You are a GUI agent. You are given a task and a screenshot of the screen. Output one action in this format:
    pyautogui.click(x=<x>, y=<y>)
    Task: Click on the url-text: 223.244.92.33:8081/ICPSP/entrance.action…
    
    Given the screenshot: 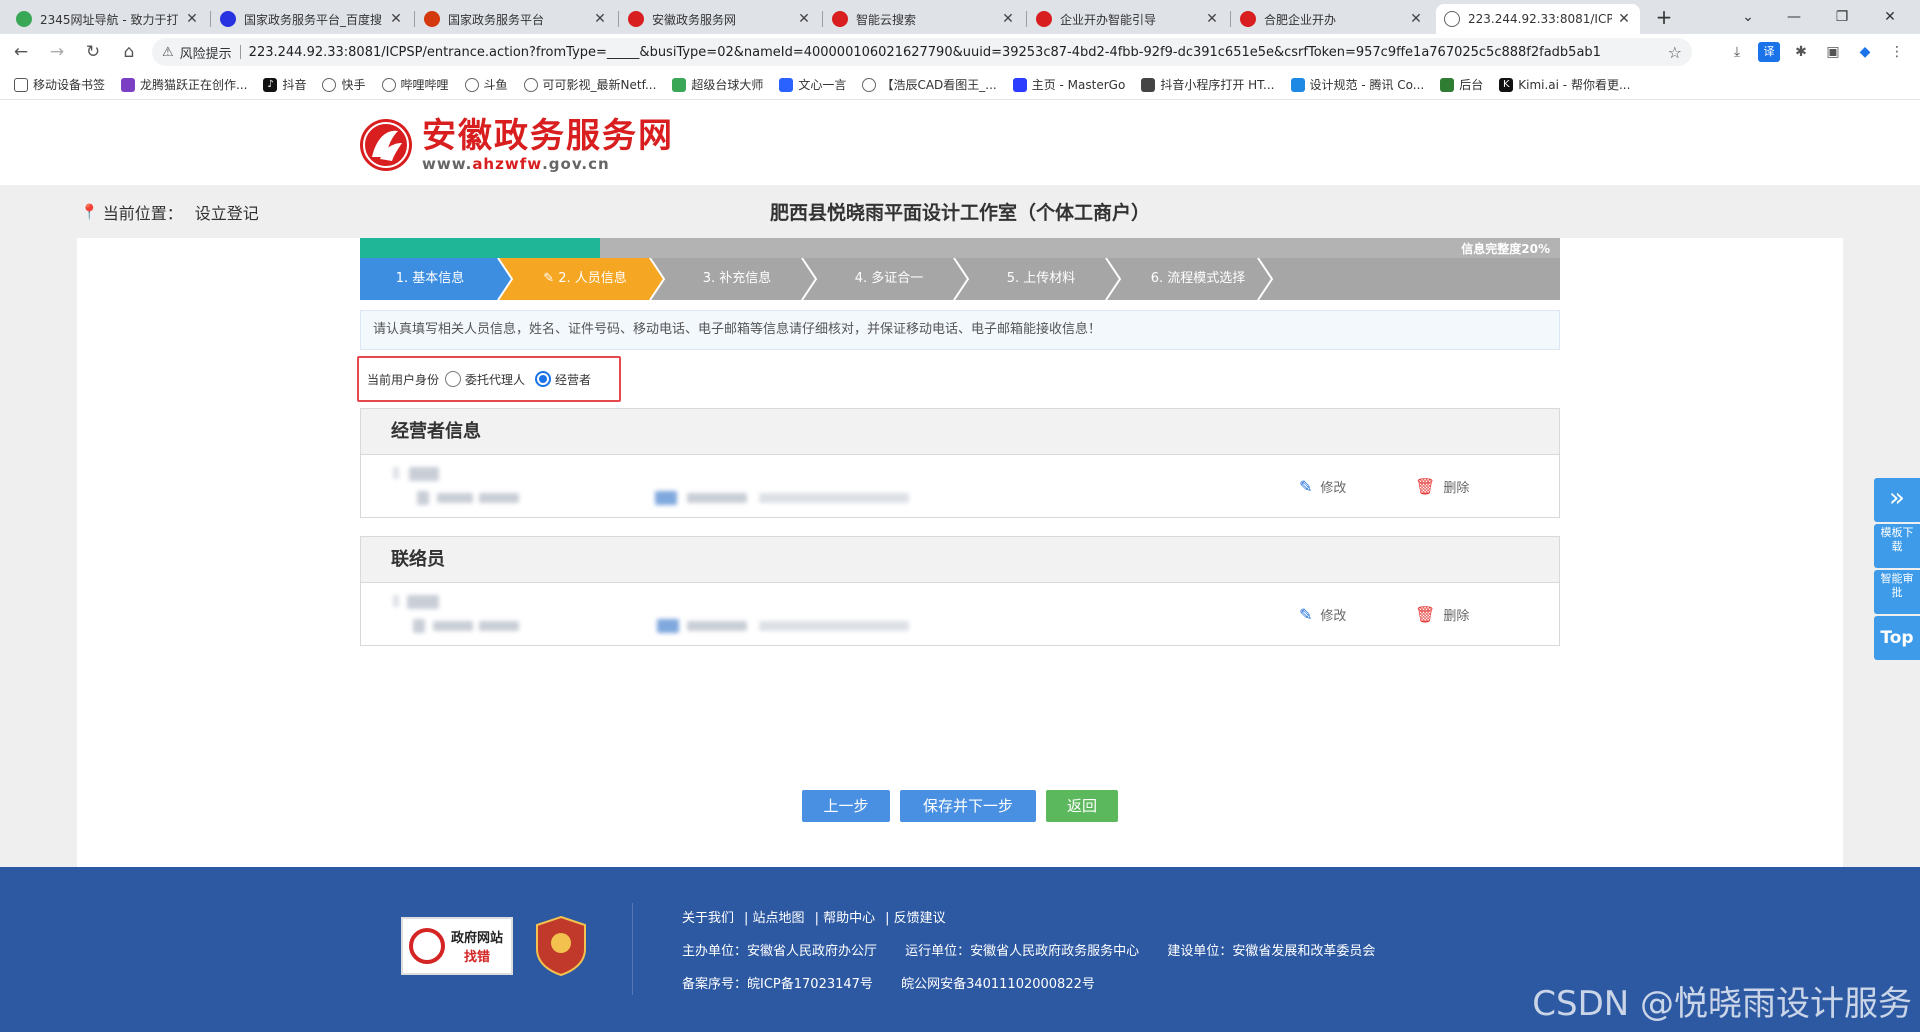 What is the action you would take?
    pyautogui.click(x=954, y=52)
    